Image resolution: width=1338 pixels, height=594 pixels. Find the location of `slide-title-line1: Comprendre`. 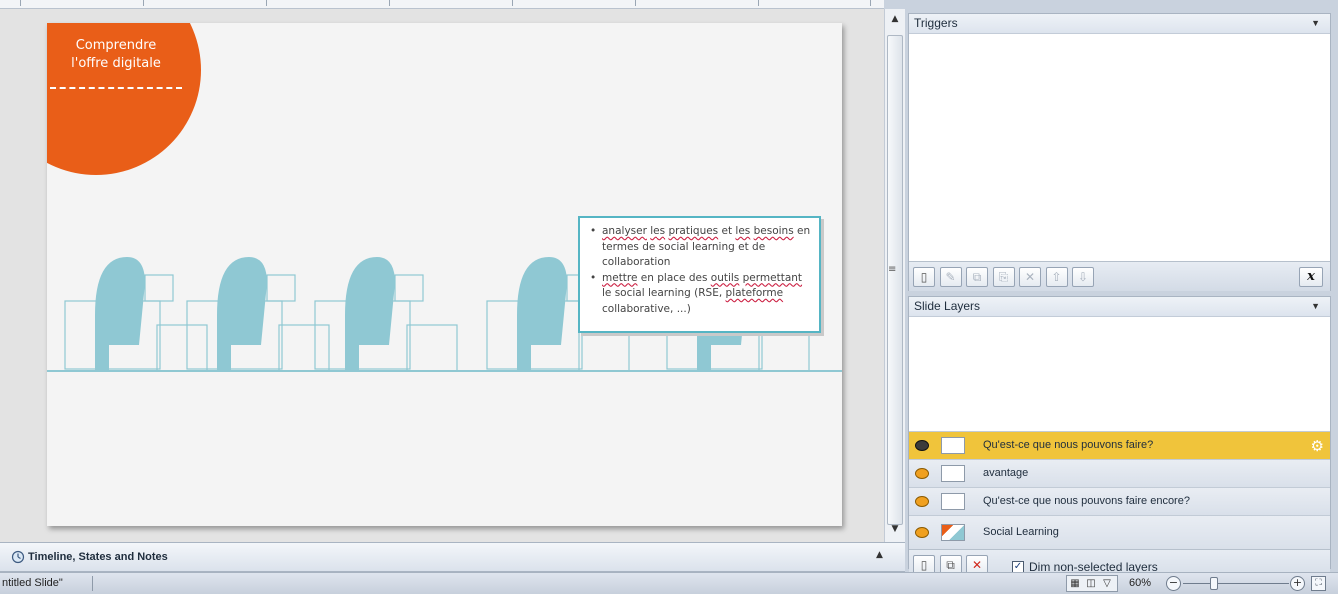

slide-title-line1: Comprendre is located at coordinates (116, 45).